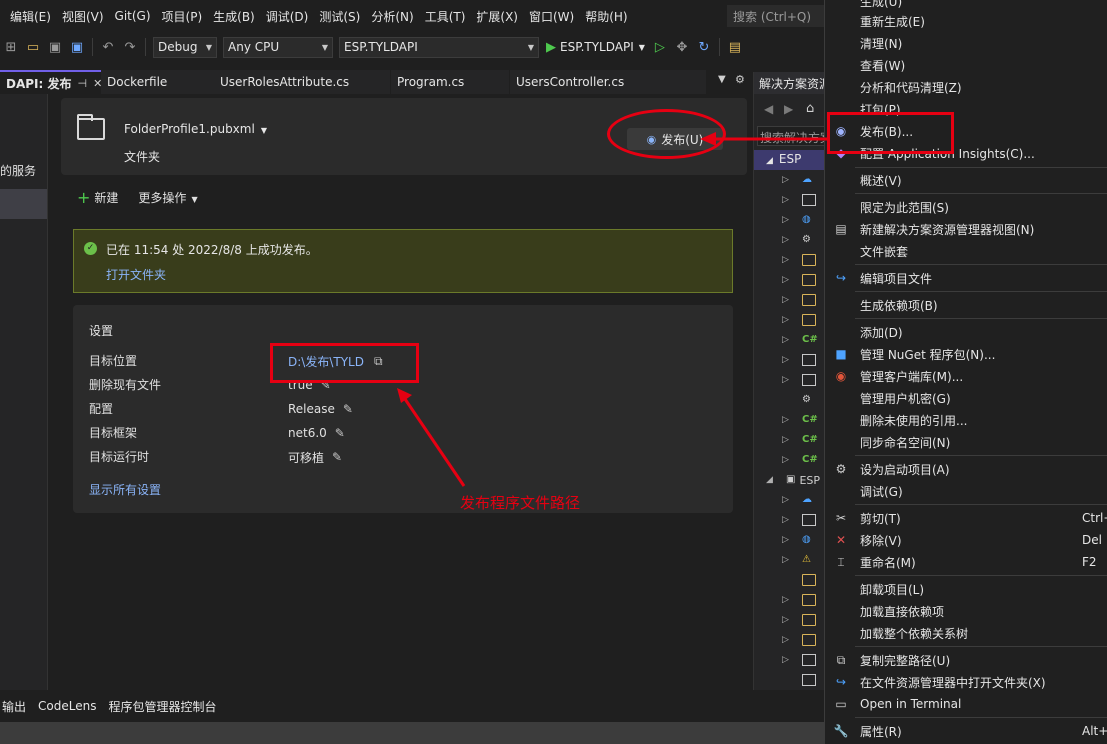  What do you see at coordinates (966, 229) in the screenshot?
I see `menu-new-view-item: ▤ 新建解决方案资源管理器视图(N)` at bounding box center [966, 229].